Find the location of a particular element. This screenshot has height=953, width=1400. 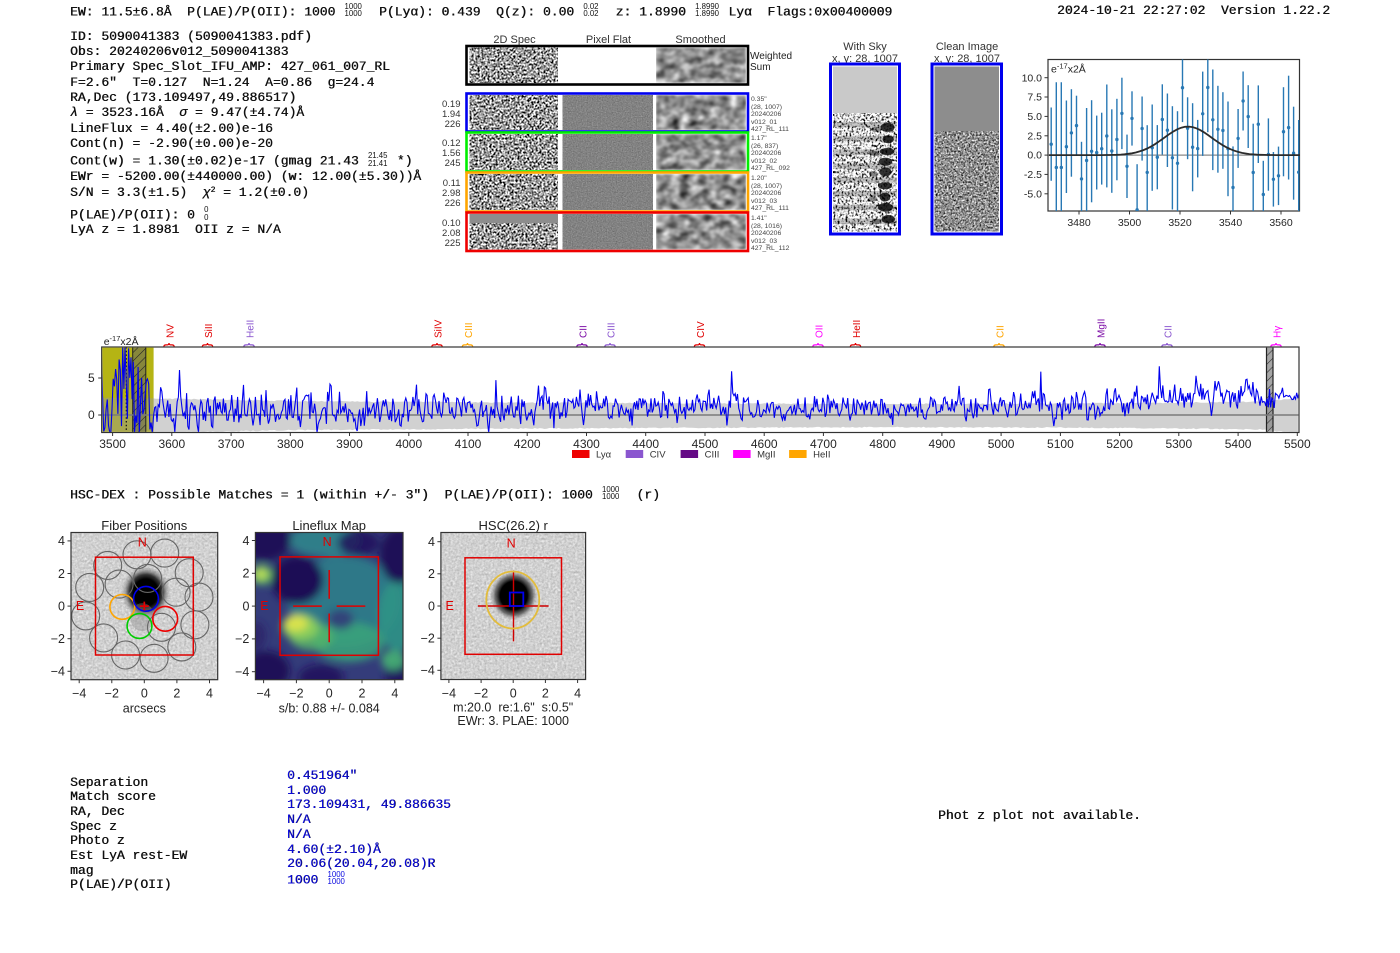

svg-text: 3480 is located at coordinates (1079, 223).